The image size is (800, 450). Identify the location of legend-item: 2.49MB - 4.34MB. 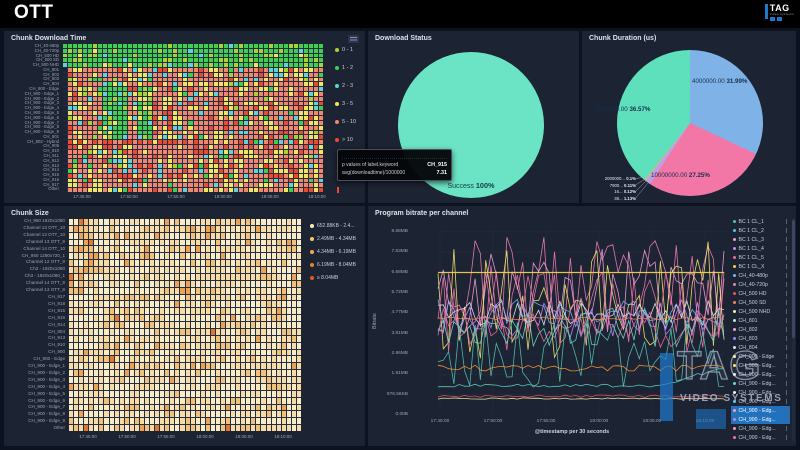
(333, 239).